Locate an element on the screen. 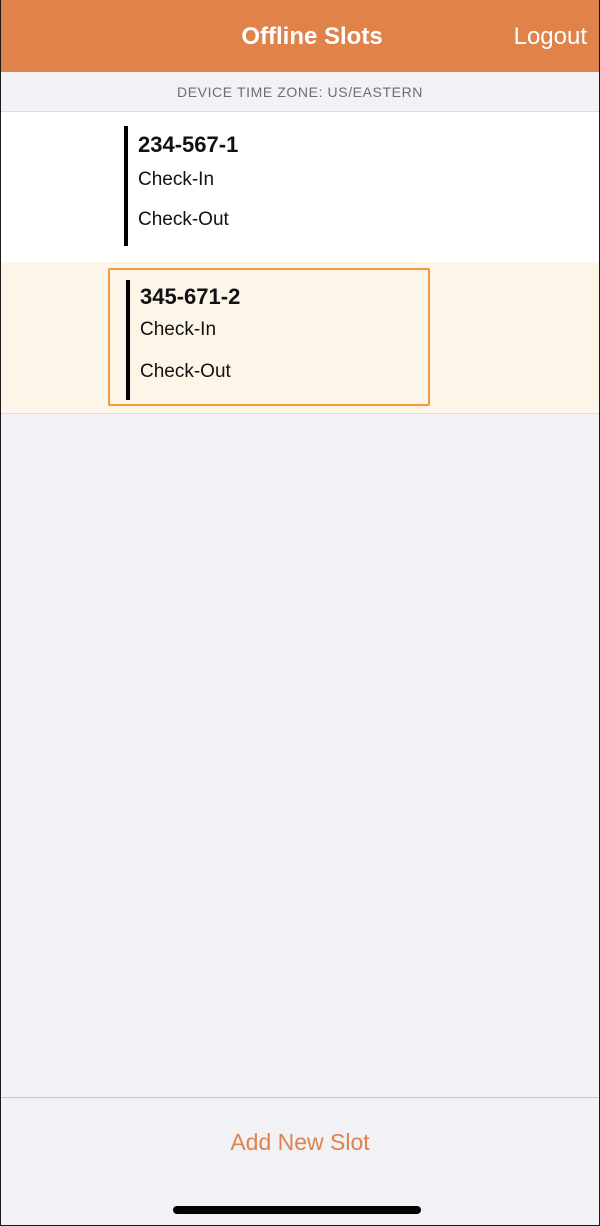 The image size is (600, 1226). navigation-bar: Offline Slots Logout is located at coordinates (300, 36).